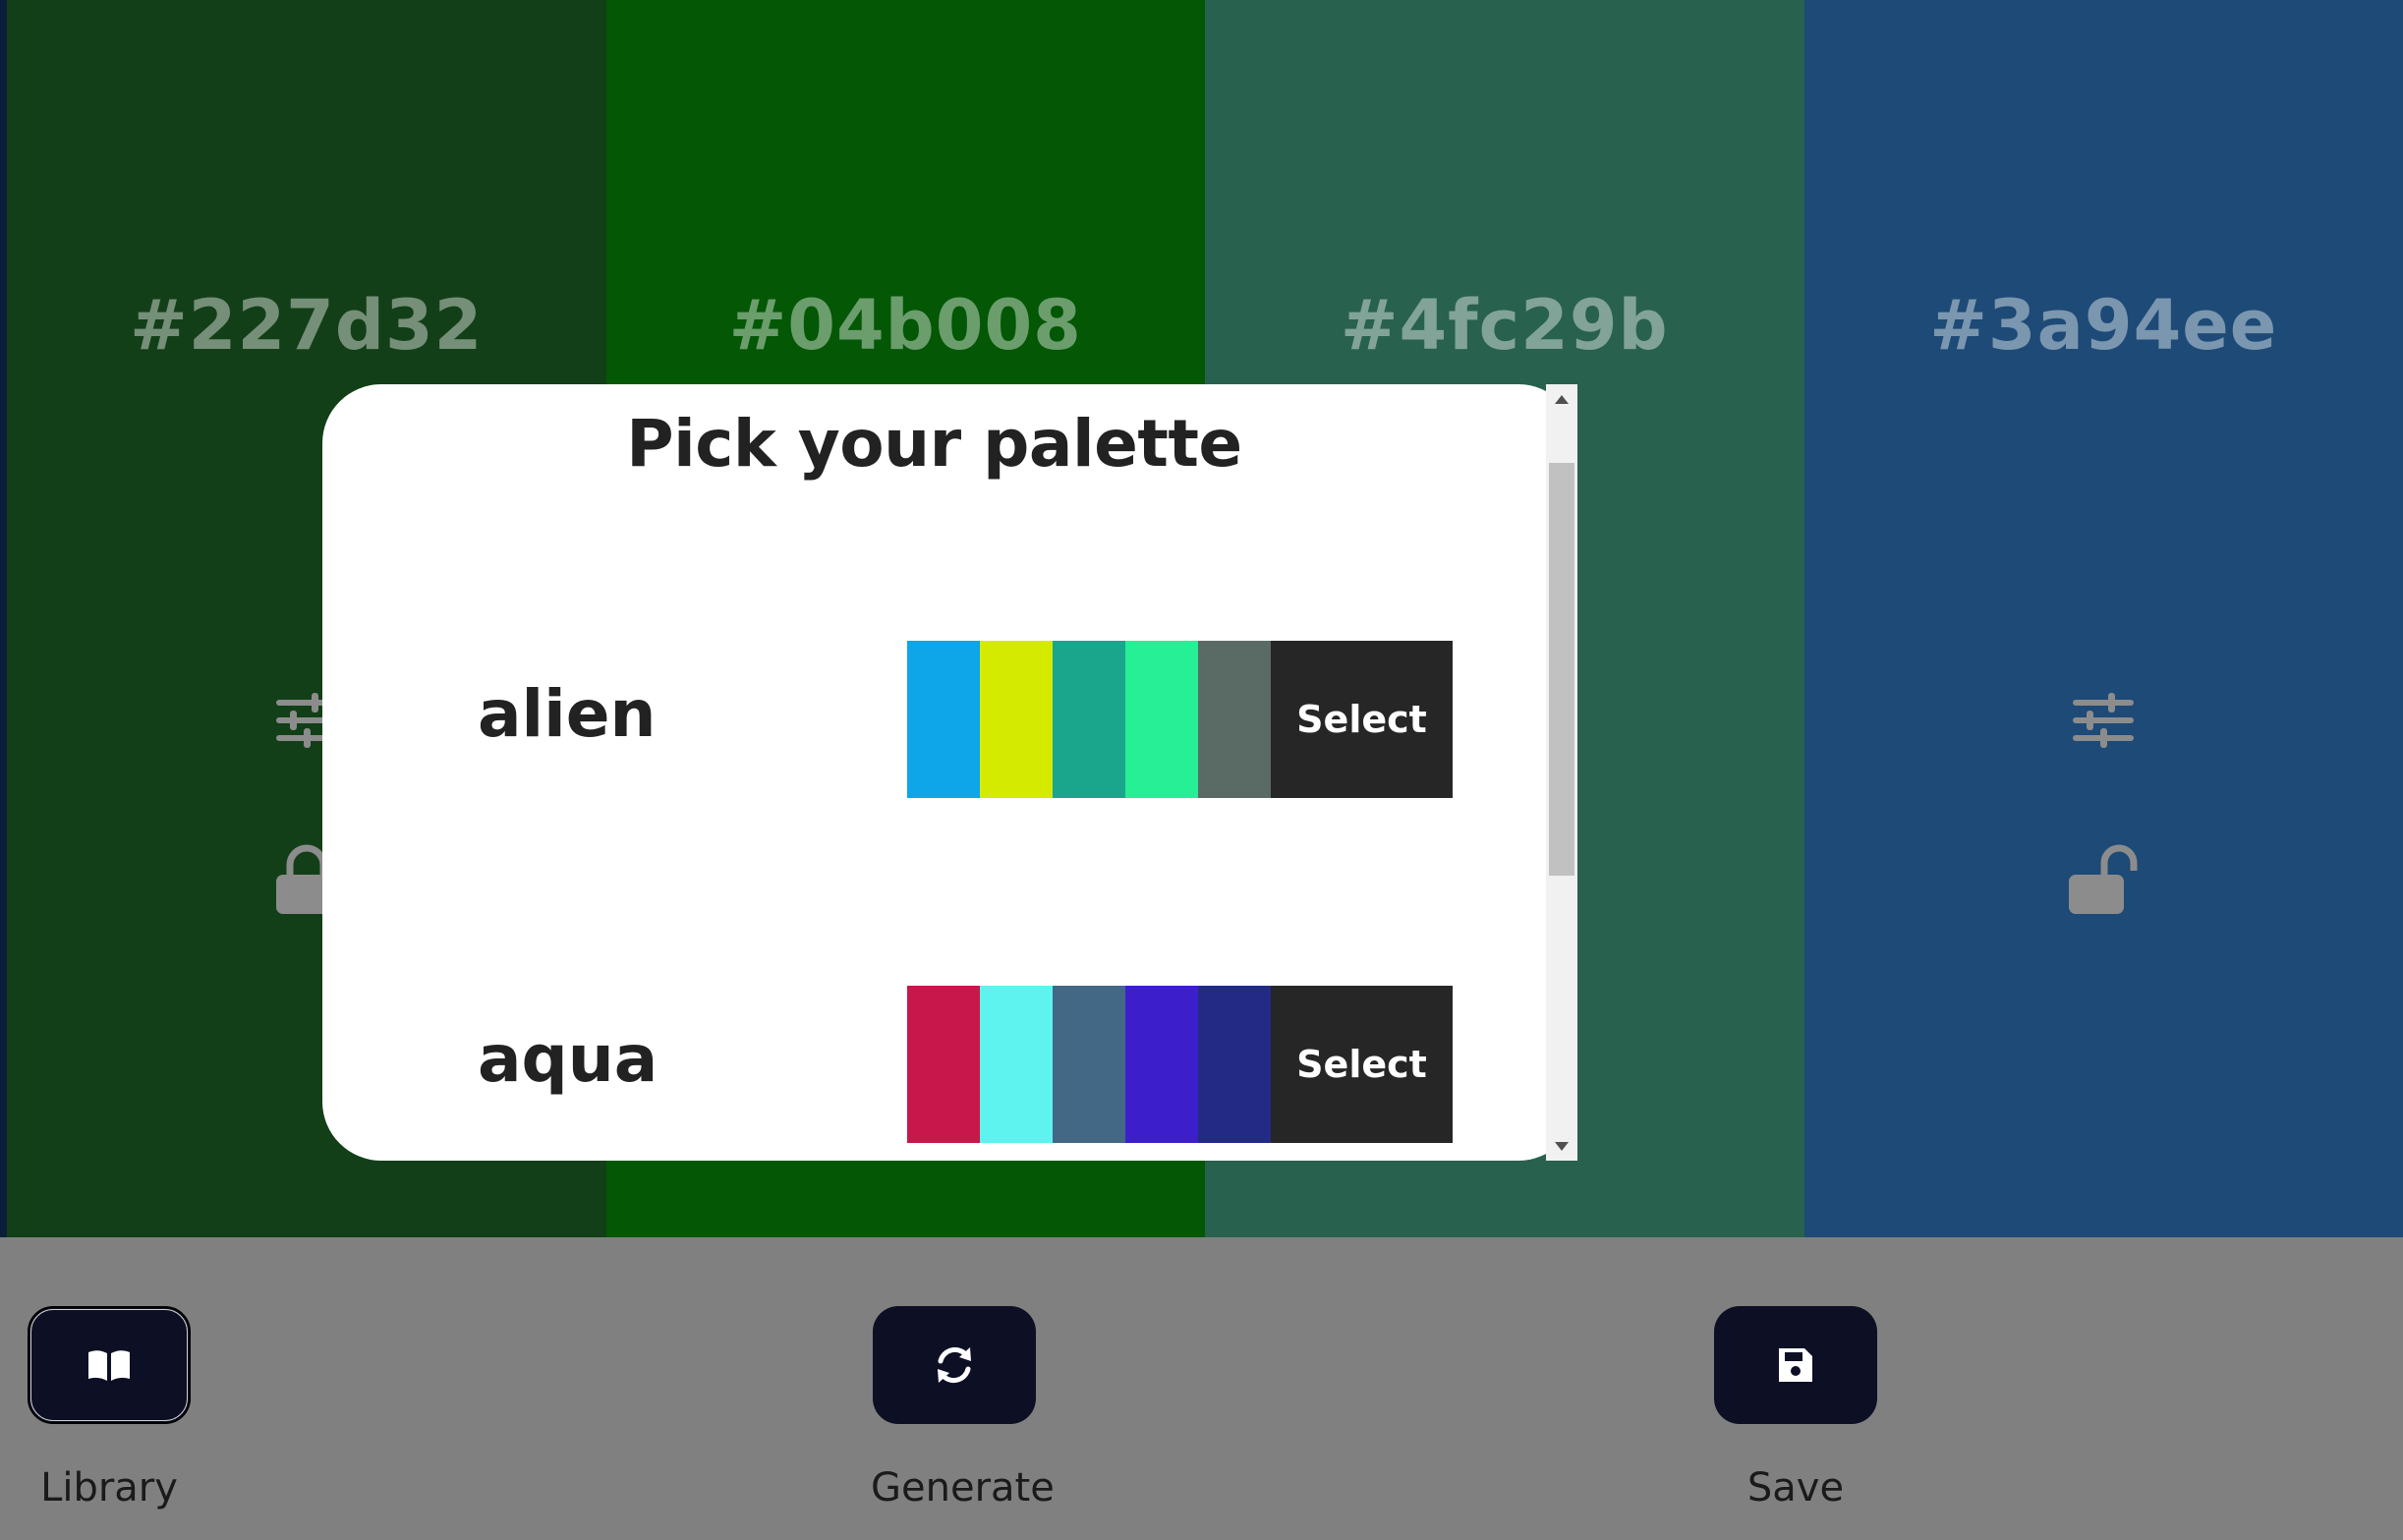 Image resolution: width=2403 pixels, height=1540 pixels. Describe the element at coordinates (567, 714) in the screenshot. I see `palette-name: alien` at that location.